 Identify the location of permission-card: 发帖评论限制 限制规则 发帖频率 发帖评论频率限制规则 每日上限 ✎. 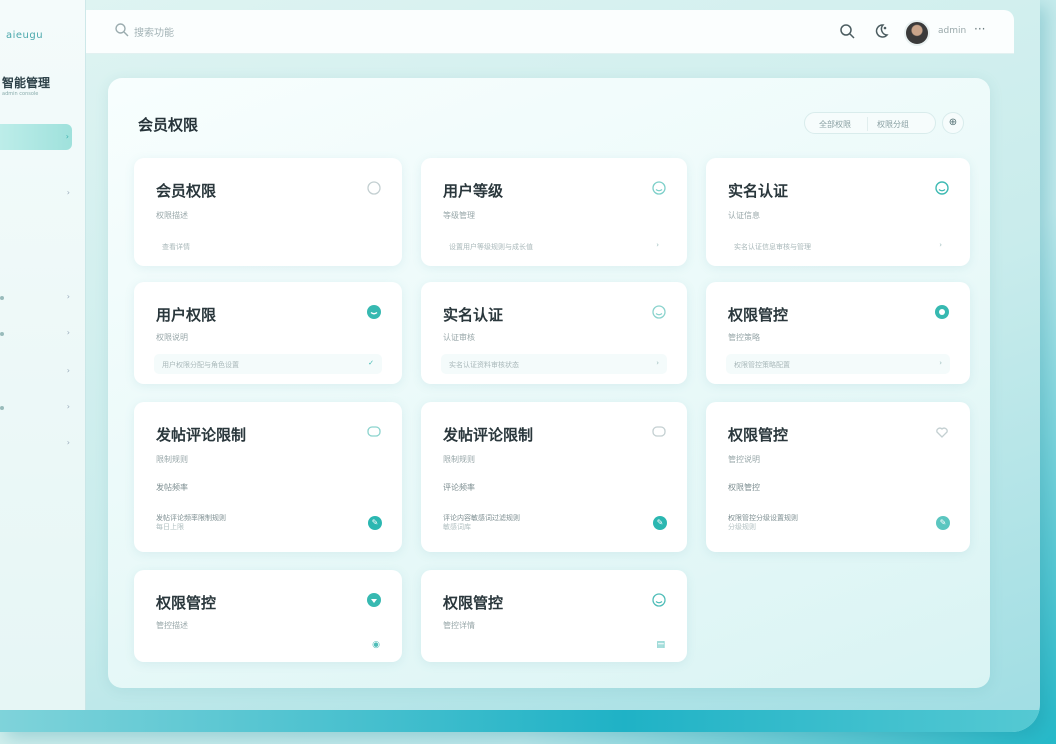
(268, 477).